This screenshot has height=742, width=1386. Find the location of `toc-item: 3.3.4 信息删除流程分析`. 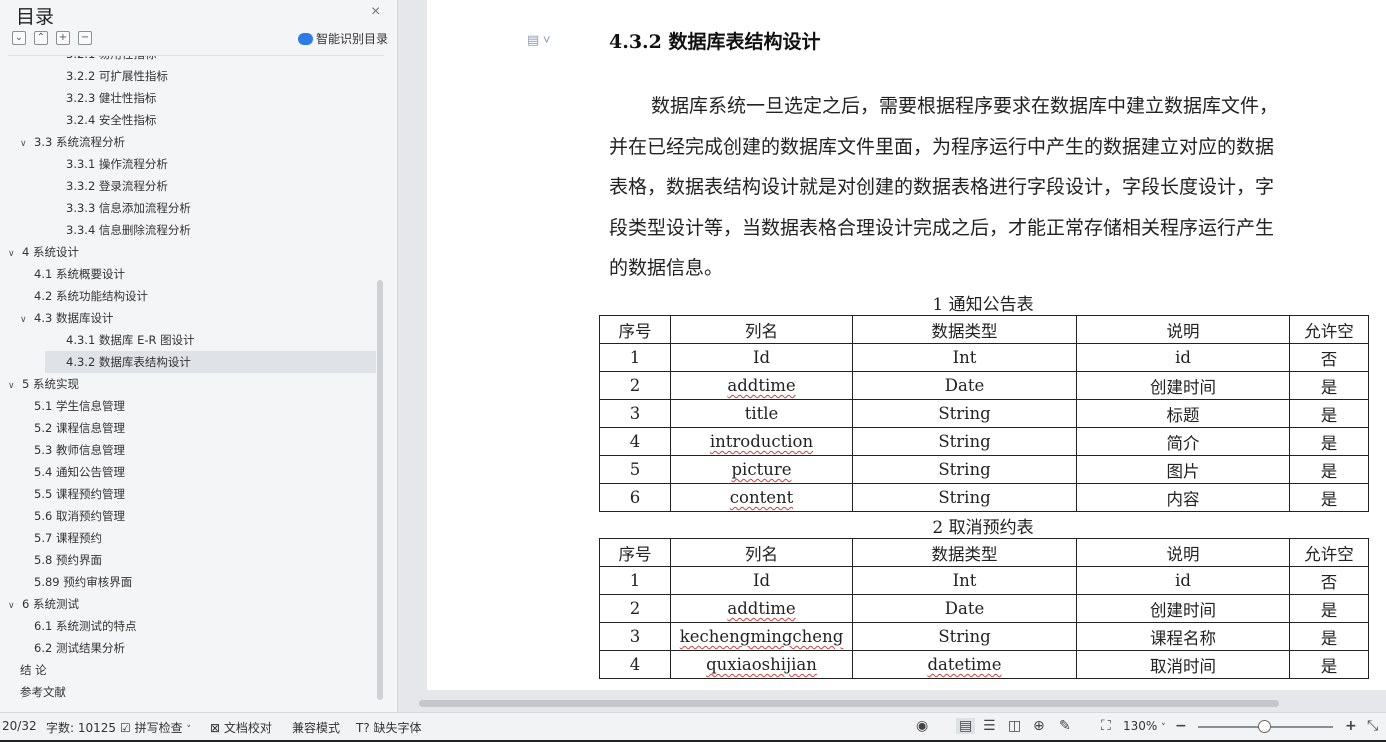

toc-item: 3.3.4 信息删除流程分析 is located at coordinates (192, 230).